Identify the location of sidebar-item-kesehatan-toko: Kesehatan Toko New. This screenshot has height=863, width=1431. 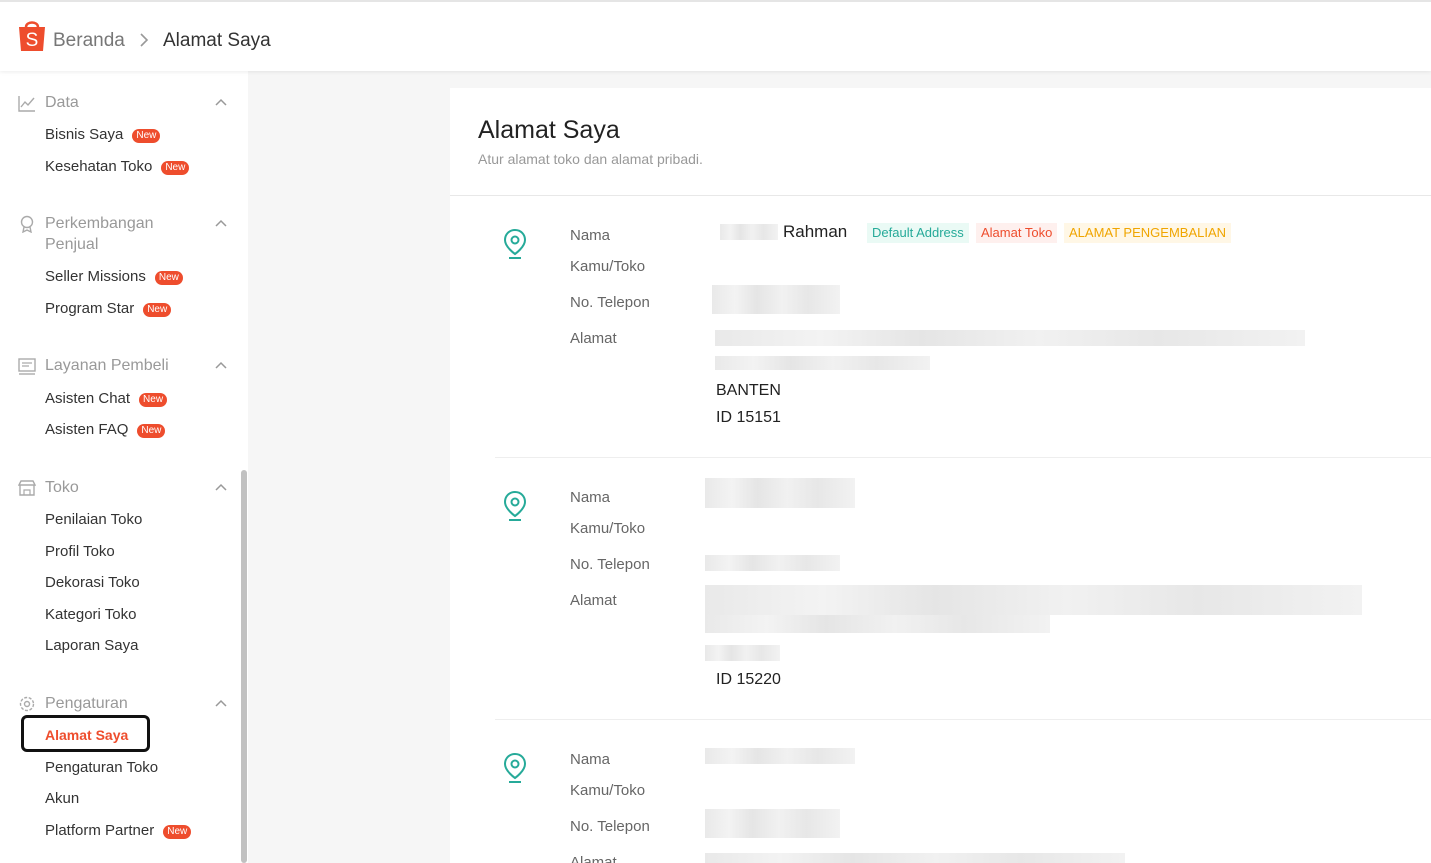
(117, 166).